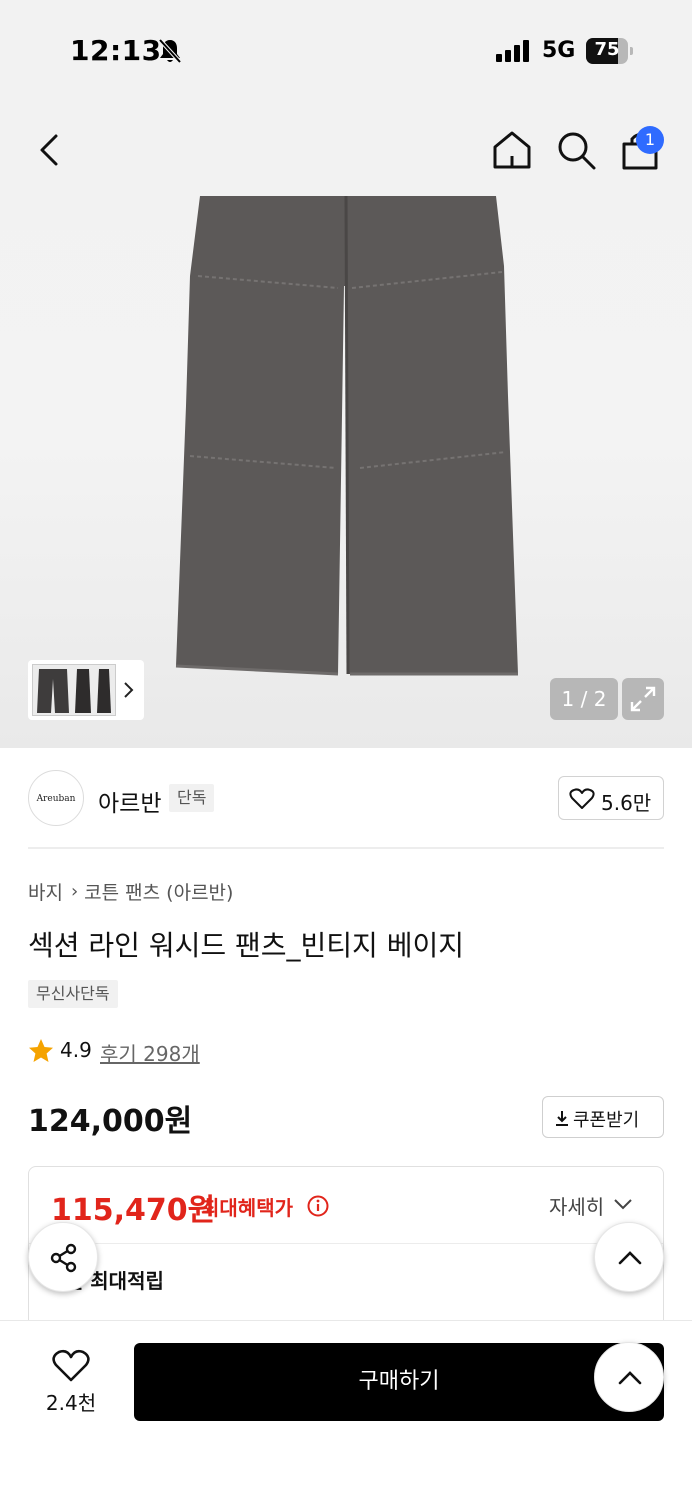  What do you see at coordinates (562, 1118) in the screenshot?
I see `download-icon` at bounding box center [562, 1118].